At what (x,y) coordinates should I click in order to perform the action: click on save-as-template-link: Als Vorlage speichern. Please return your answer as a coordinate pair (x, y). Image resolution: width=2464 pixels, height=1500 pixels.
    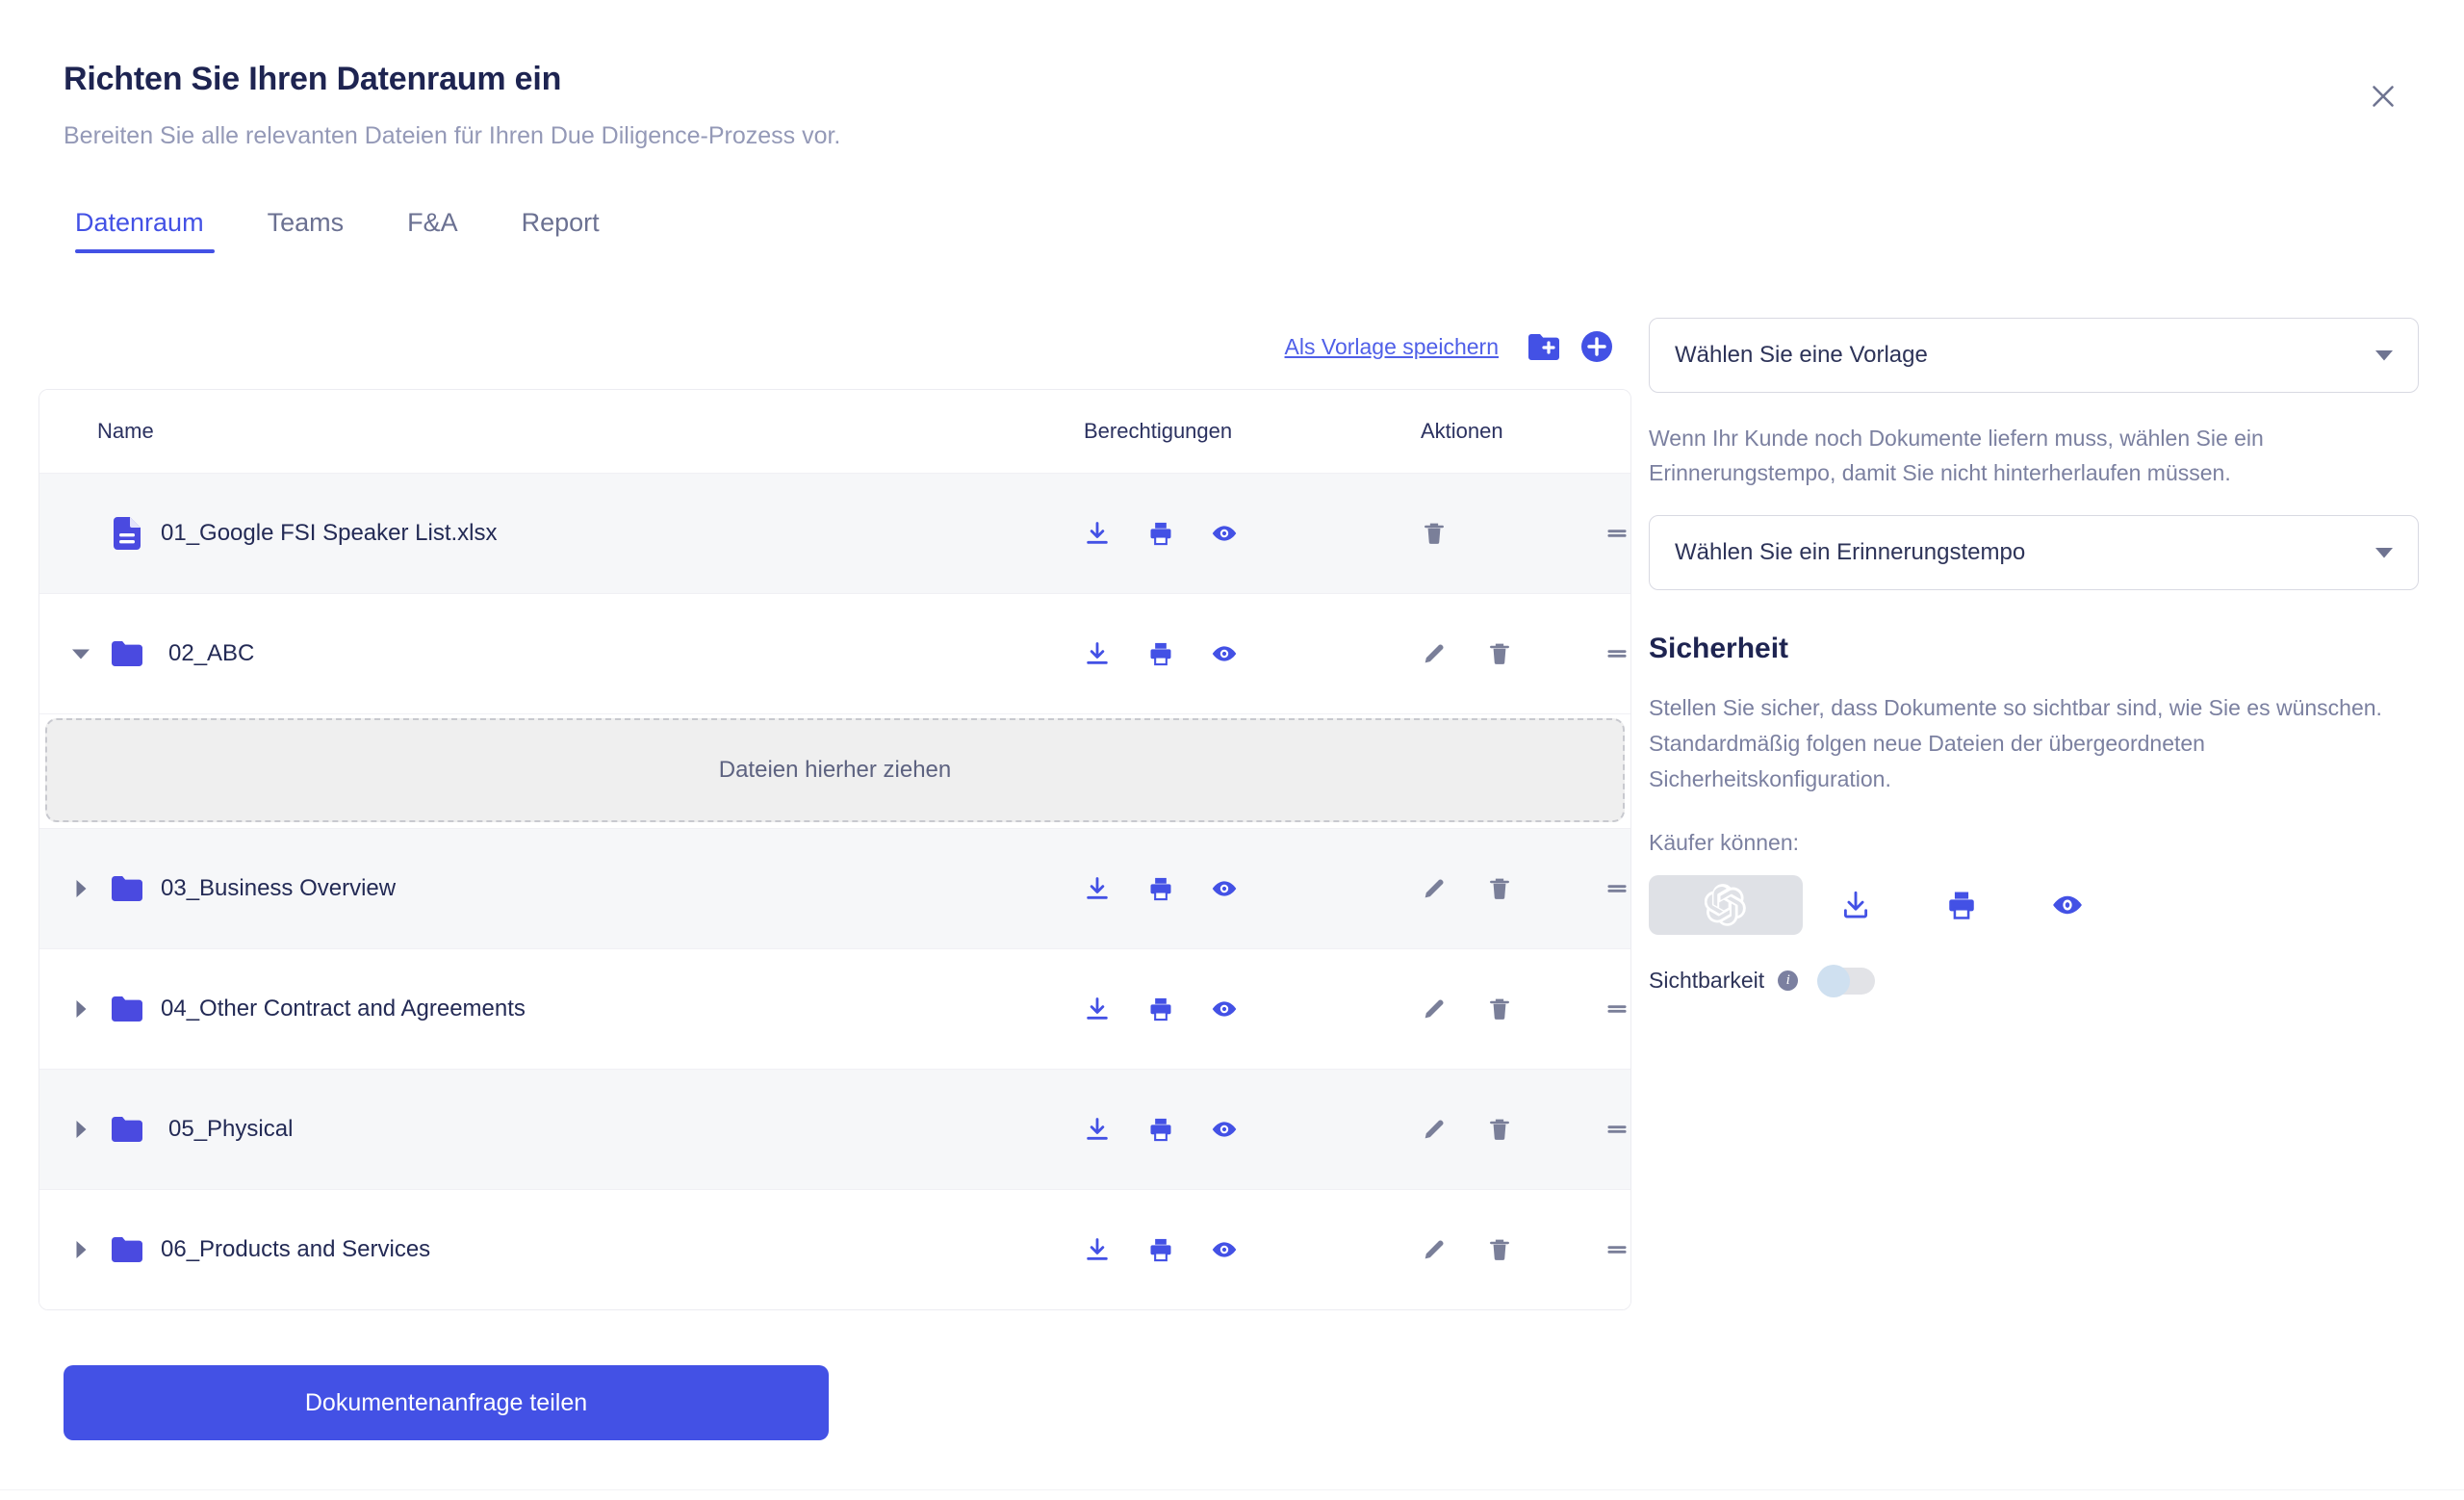
    Looking at the image, I should click on (1392, 347).